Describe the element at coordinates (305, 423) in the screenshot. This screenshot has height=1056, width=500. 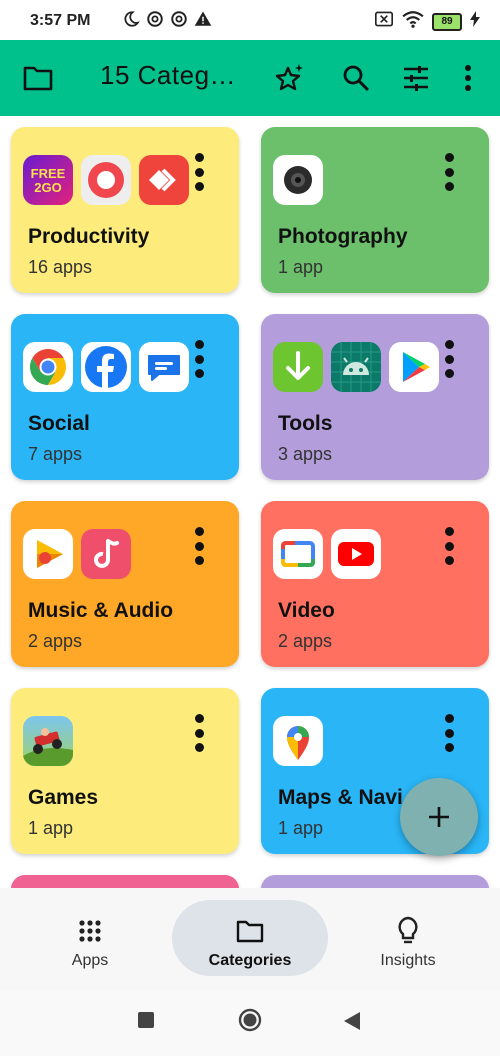
I see `category-name: Tools` at that location.